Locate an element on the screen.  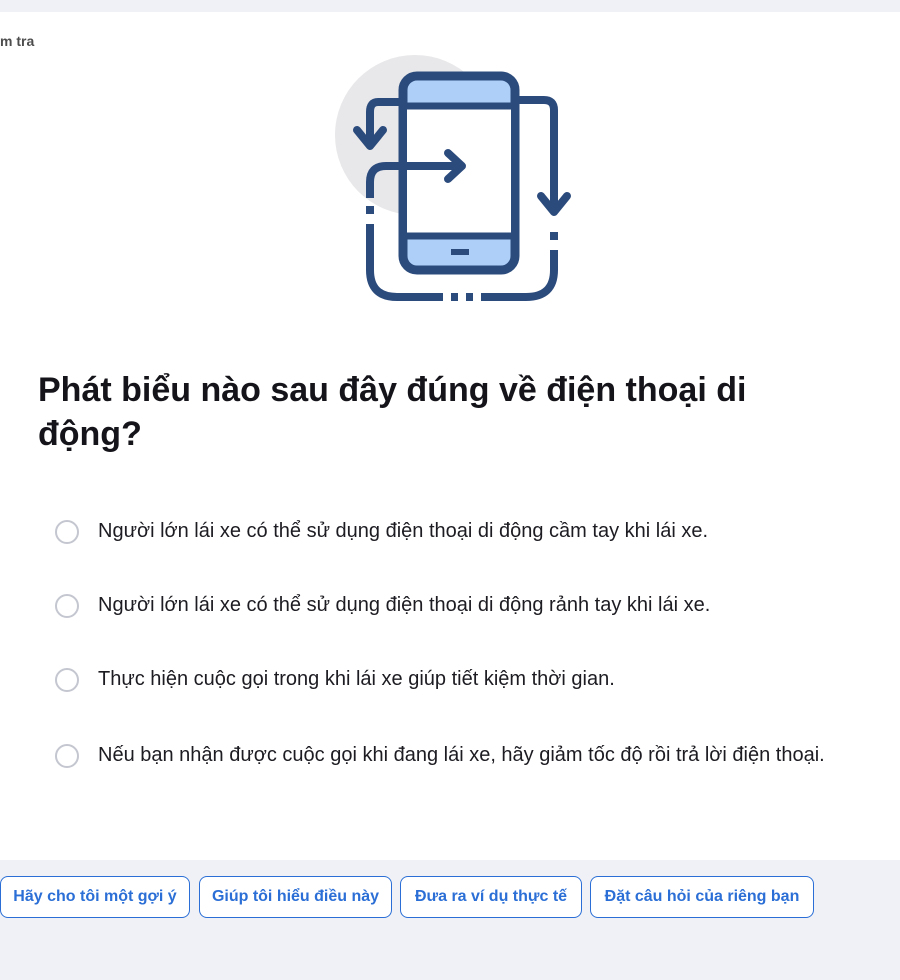
phone-with-swap-arrows-icon is located at coordinates (455, 180).